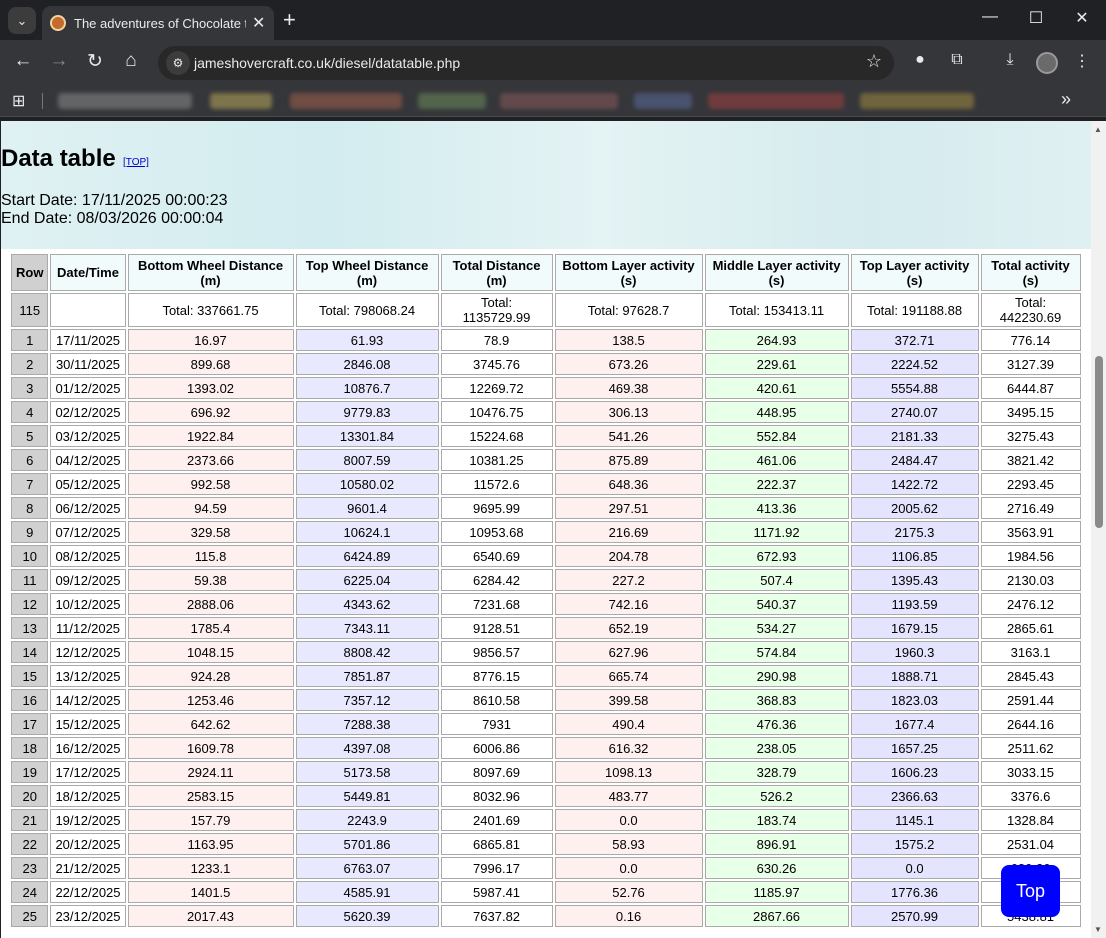 This screenshot has height=938, width=1106. Describe the element at coordinates (367, 844) in the screenshot. I see `table-cell: 5701.86` at that location.